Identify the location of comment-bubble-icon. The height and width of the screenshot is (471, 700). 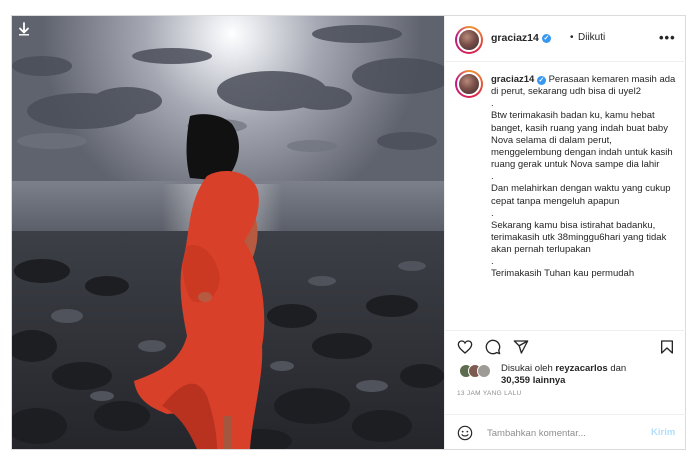
(493, 347).